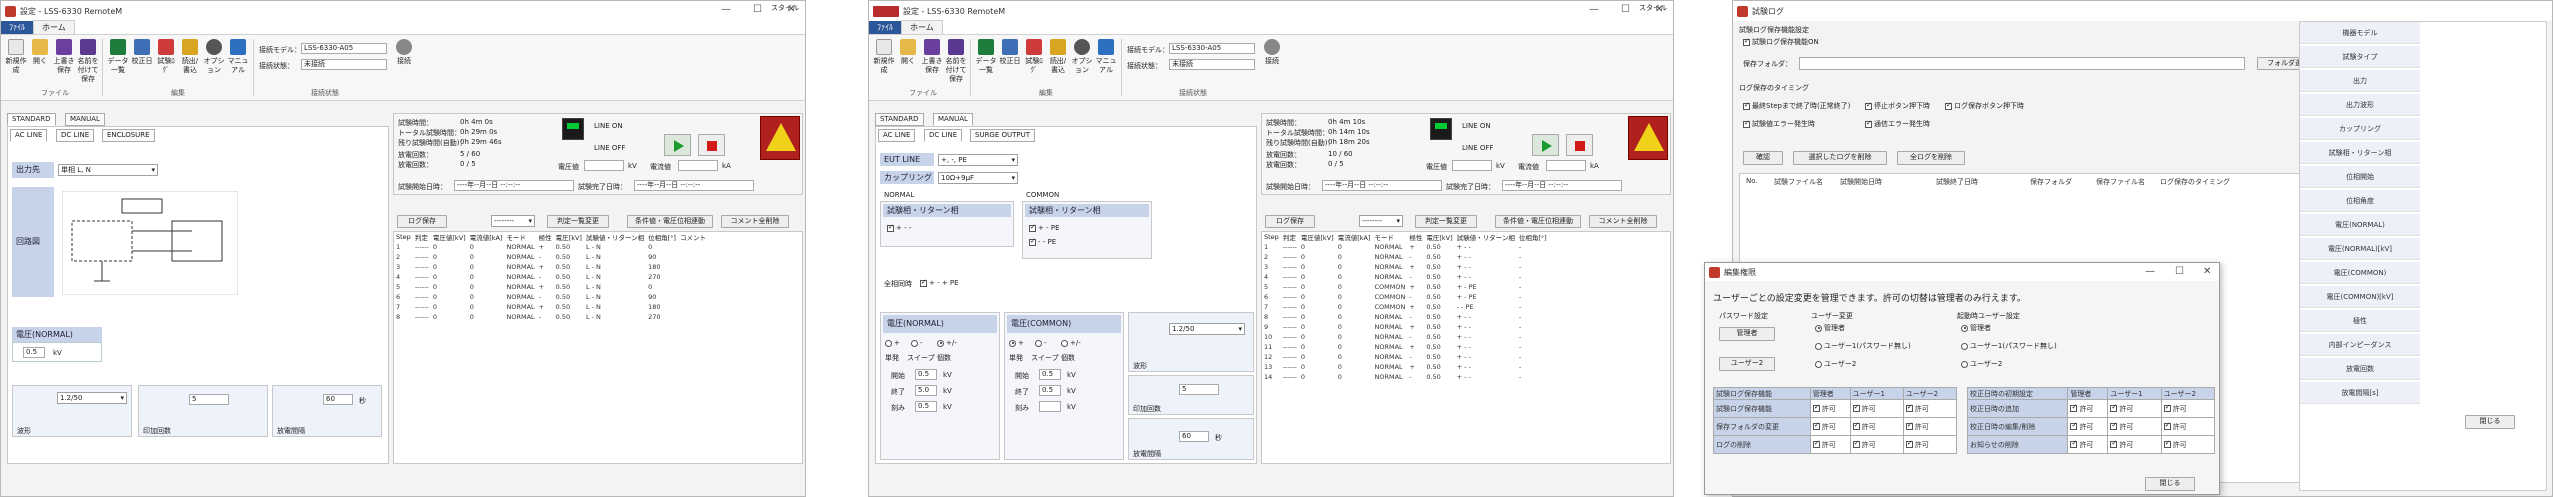 The height and width of the screenshot is (497, 2553). Describe the element at coordinates (978, 178) in the screenshot. I see `coupling-select: 10Ω+9μF` at that location.